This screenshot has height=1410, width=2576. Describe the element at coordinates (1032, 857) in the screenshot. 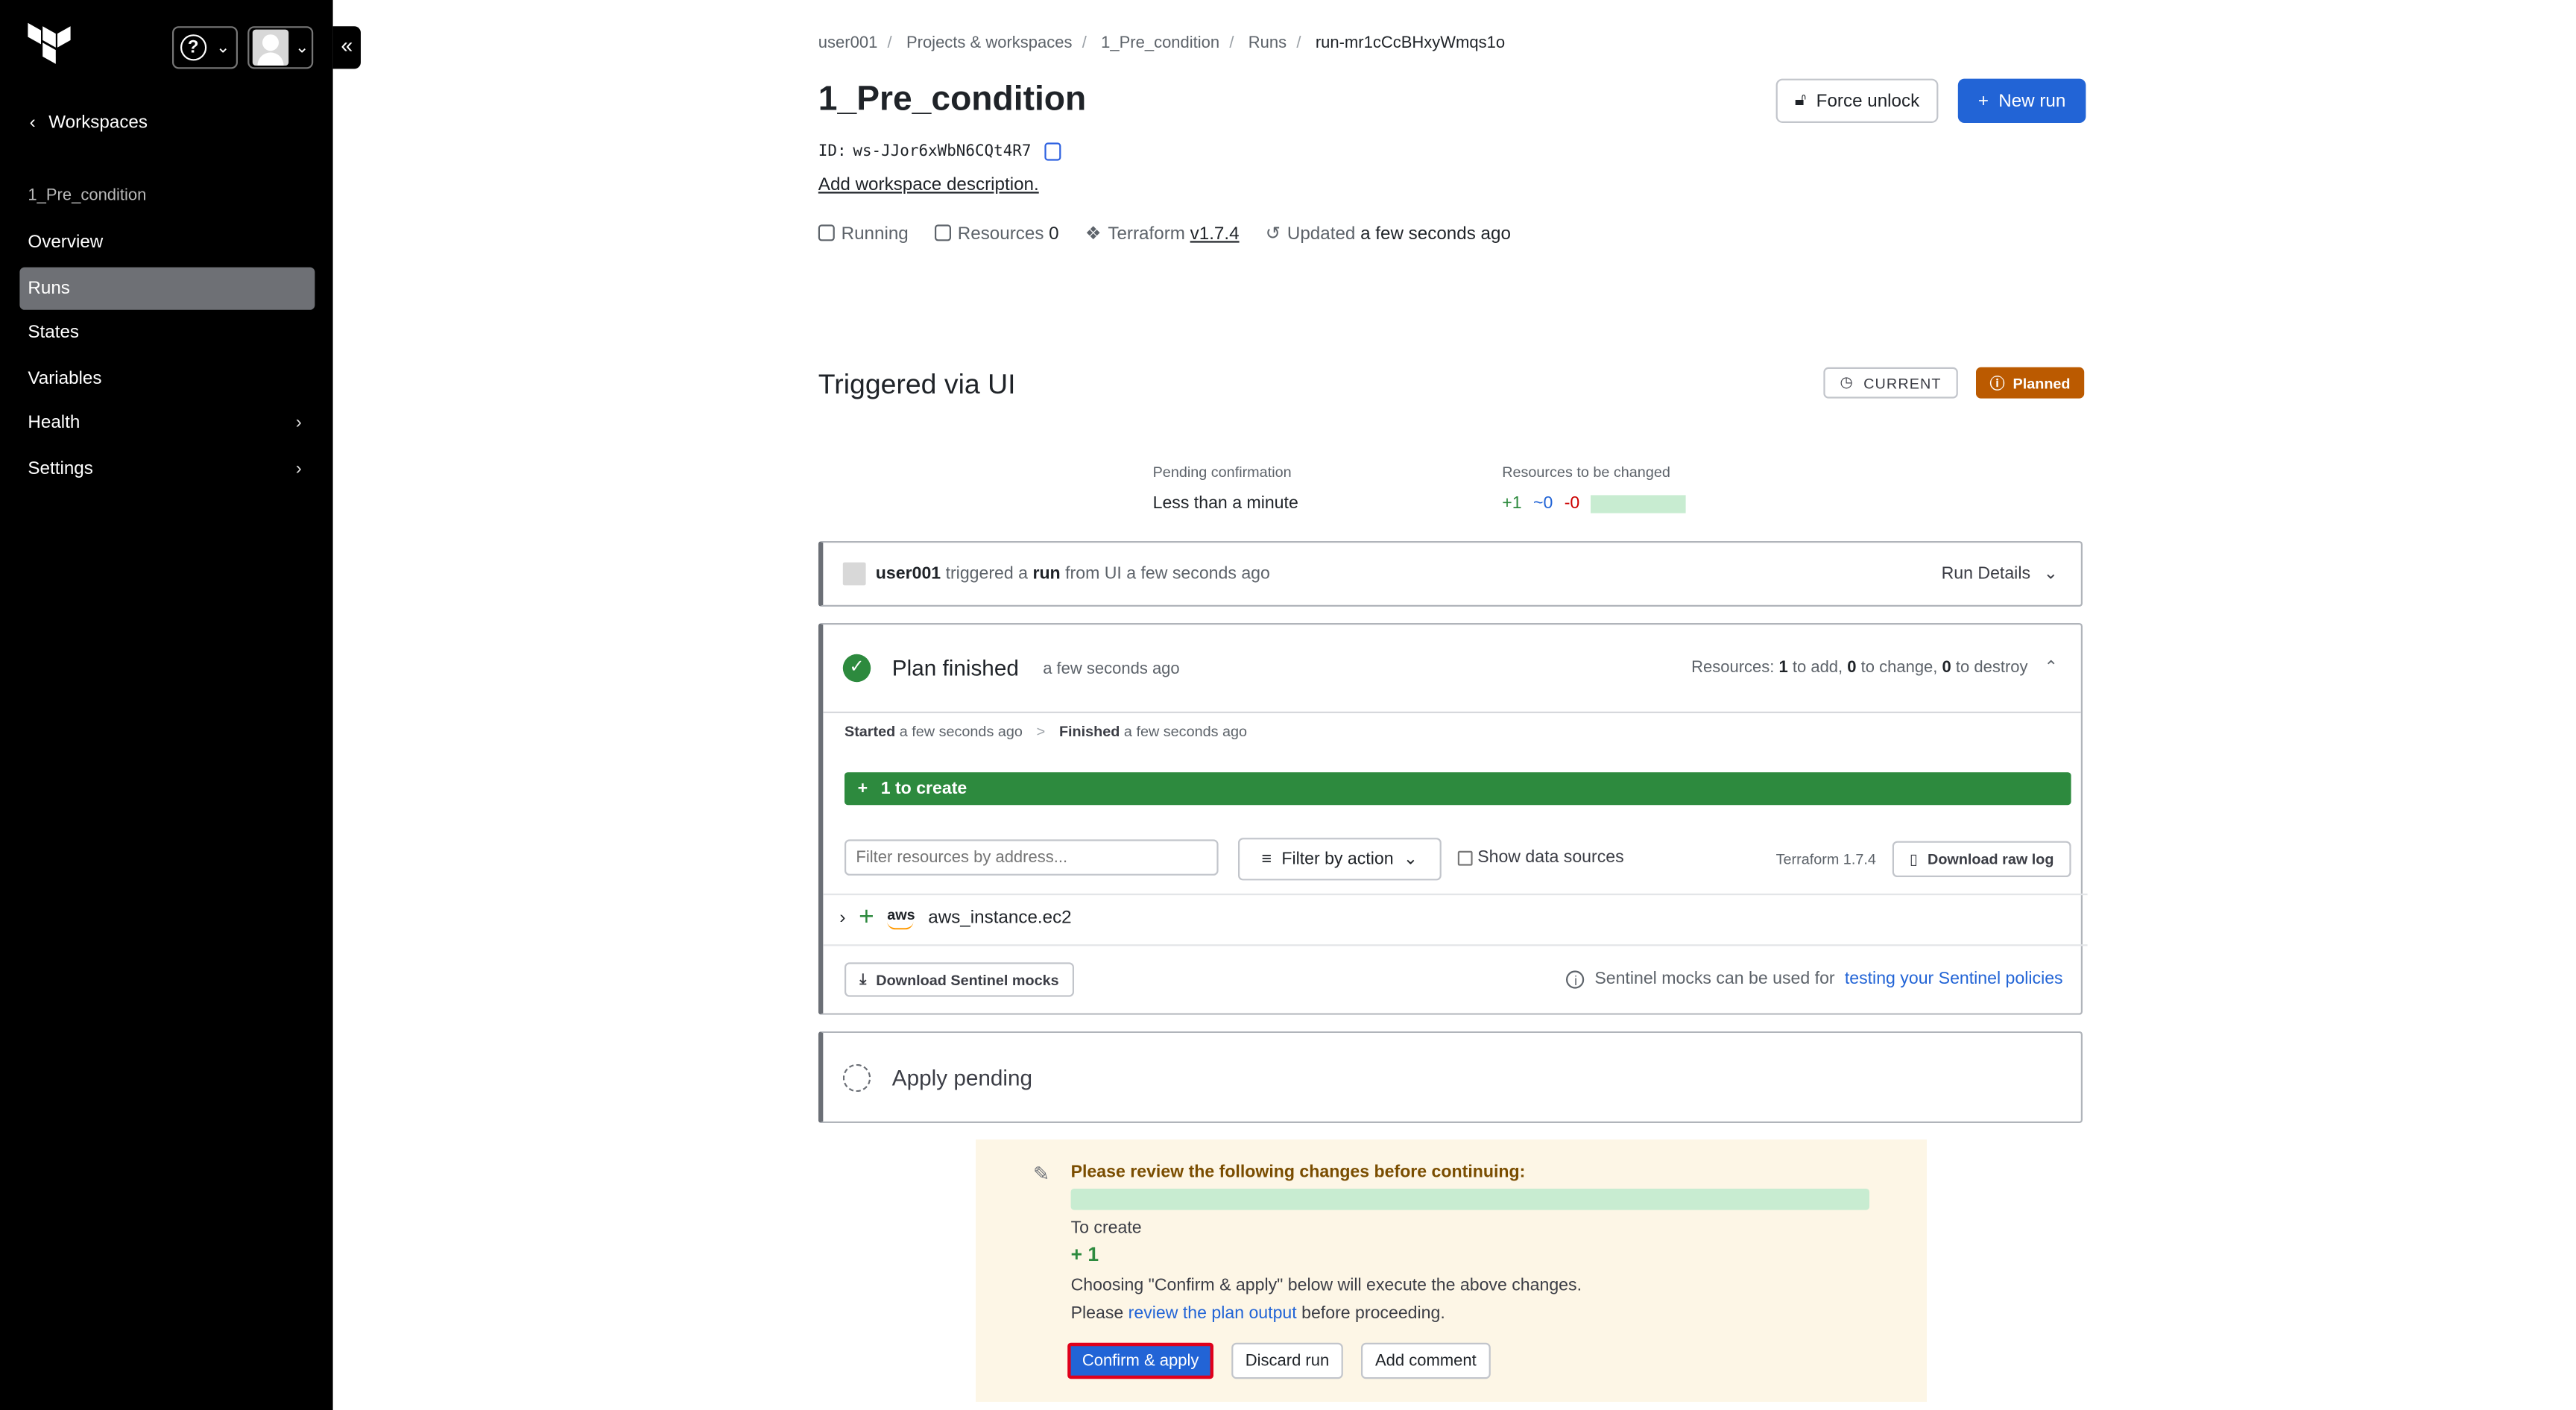

I see `filter-resources-input` at that location.